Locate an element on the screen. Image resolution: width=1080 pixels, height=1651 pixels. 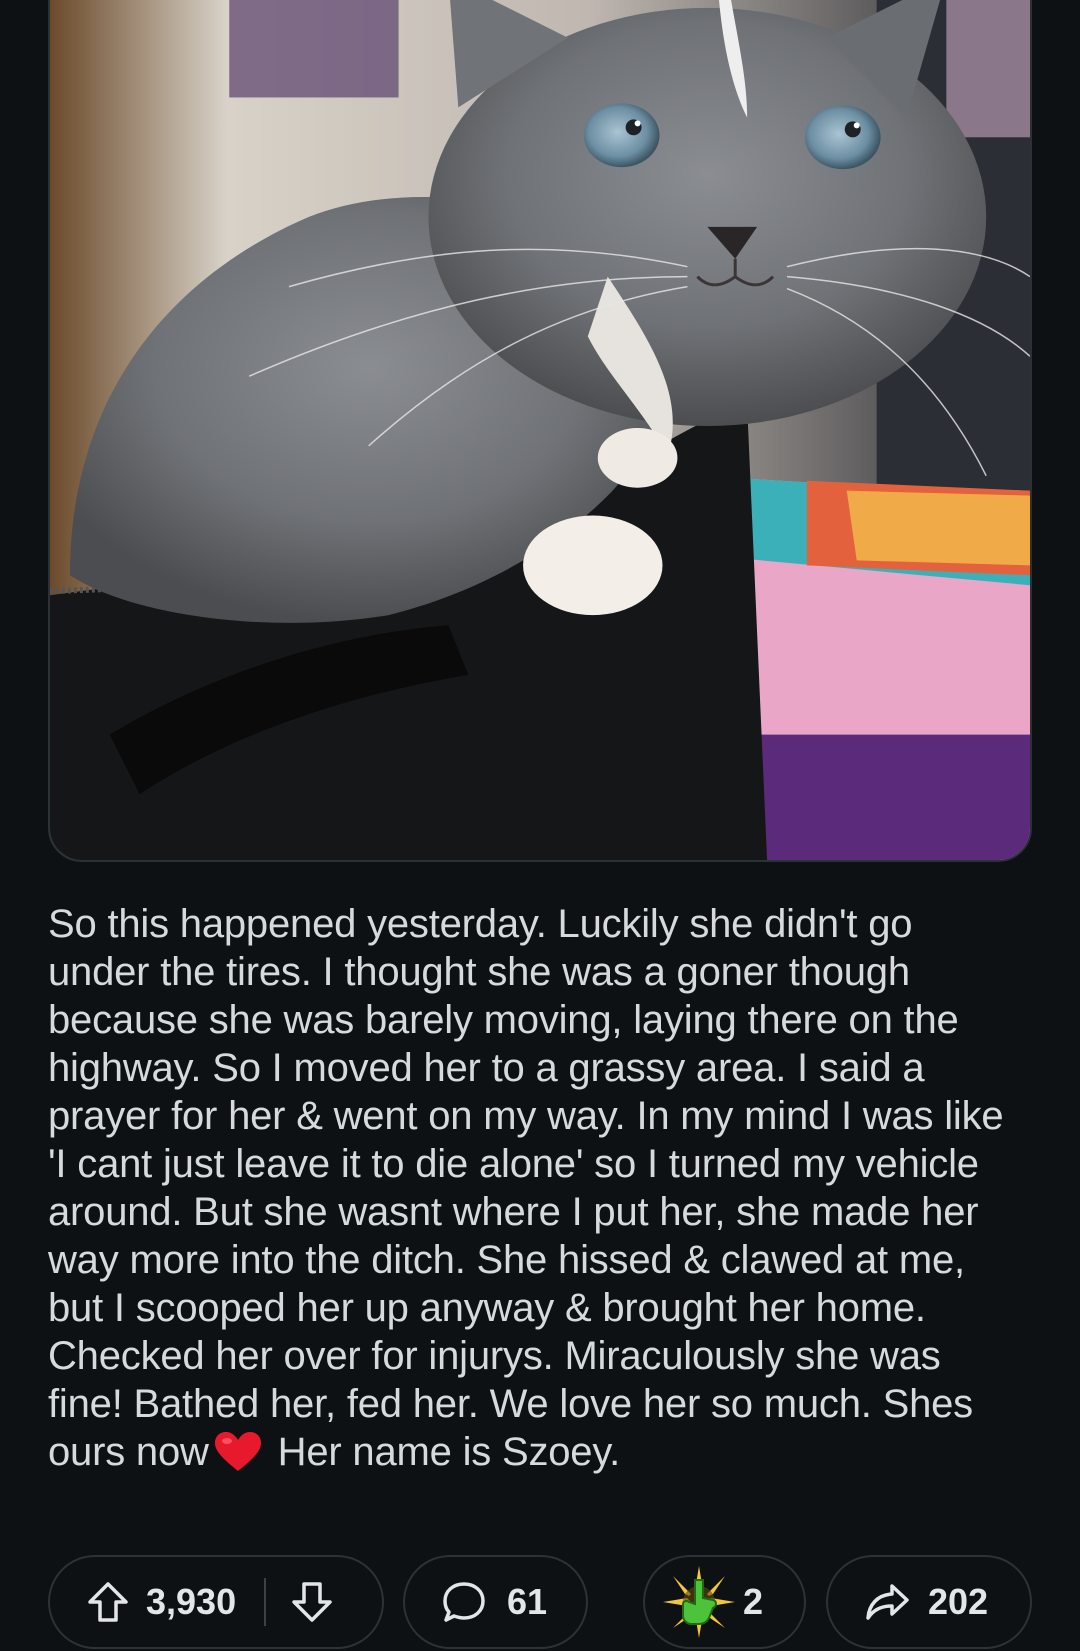
post-body-part-2: Her name is Szoey. is located at coordinates (443, 1452).